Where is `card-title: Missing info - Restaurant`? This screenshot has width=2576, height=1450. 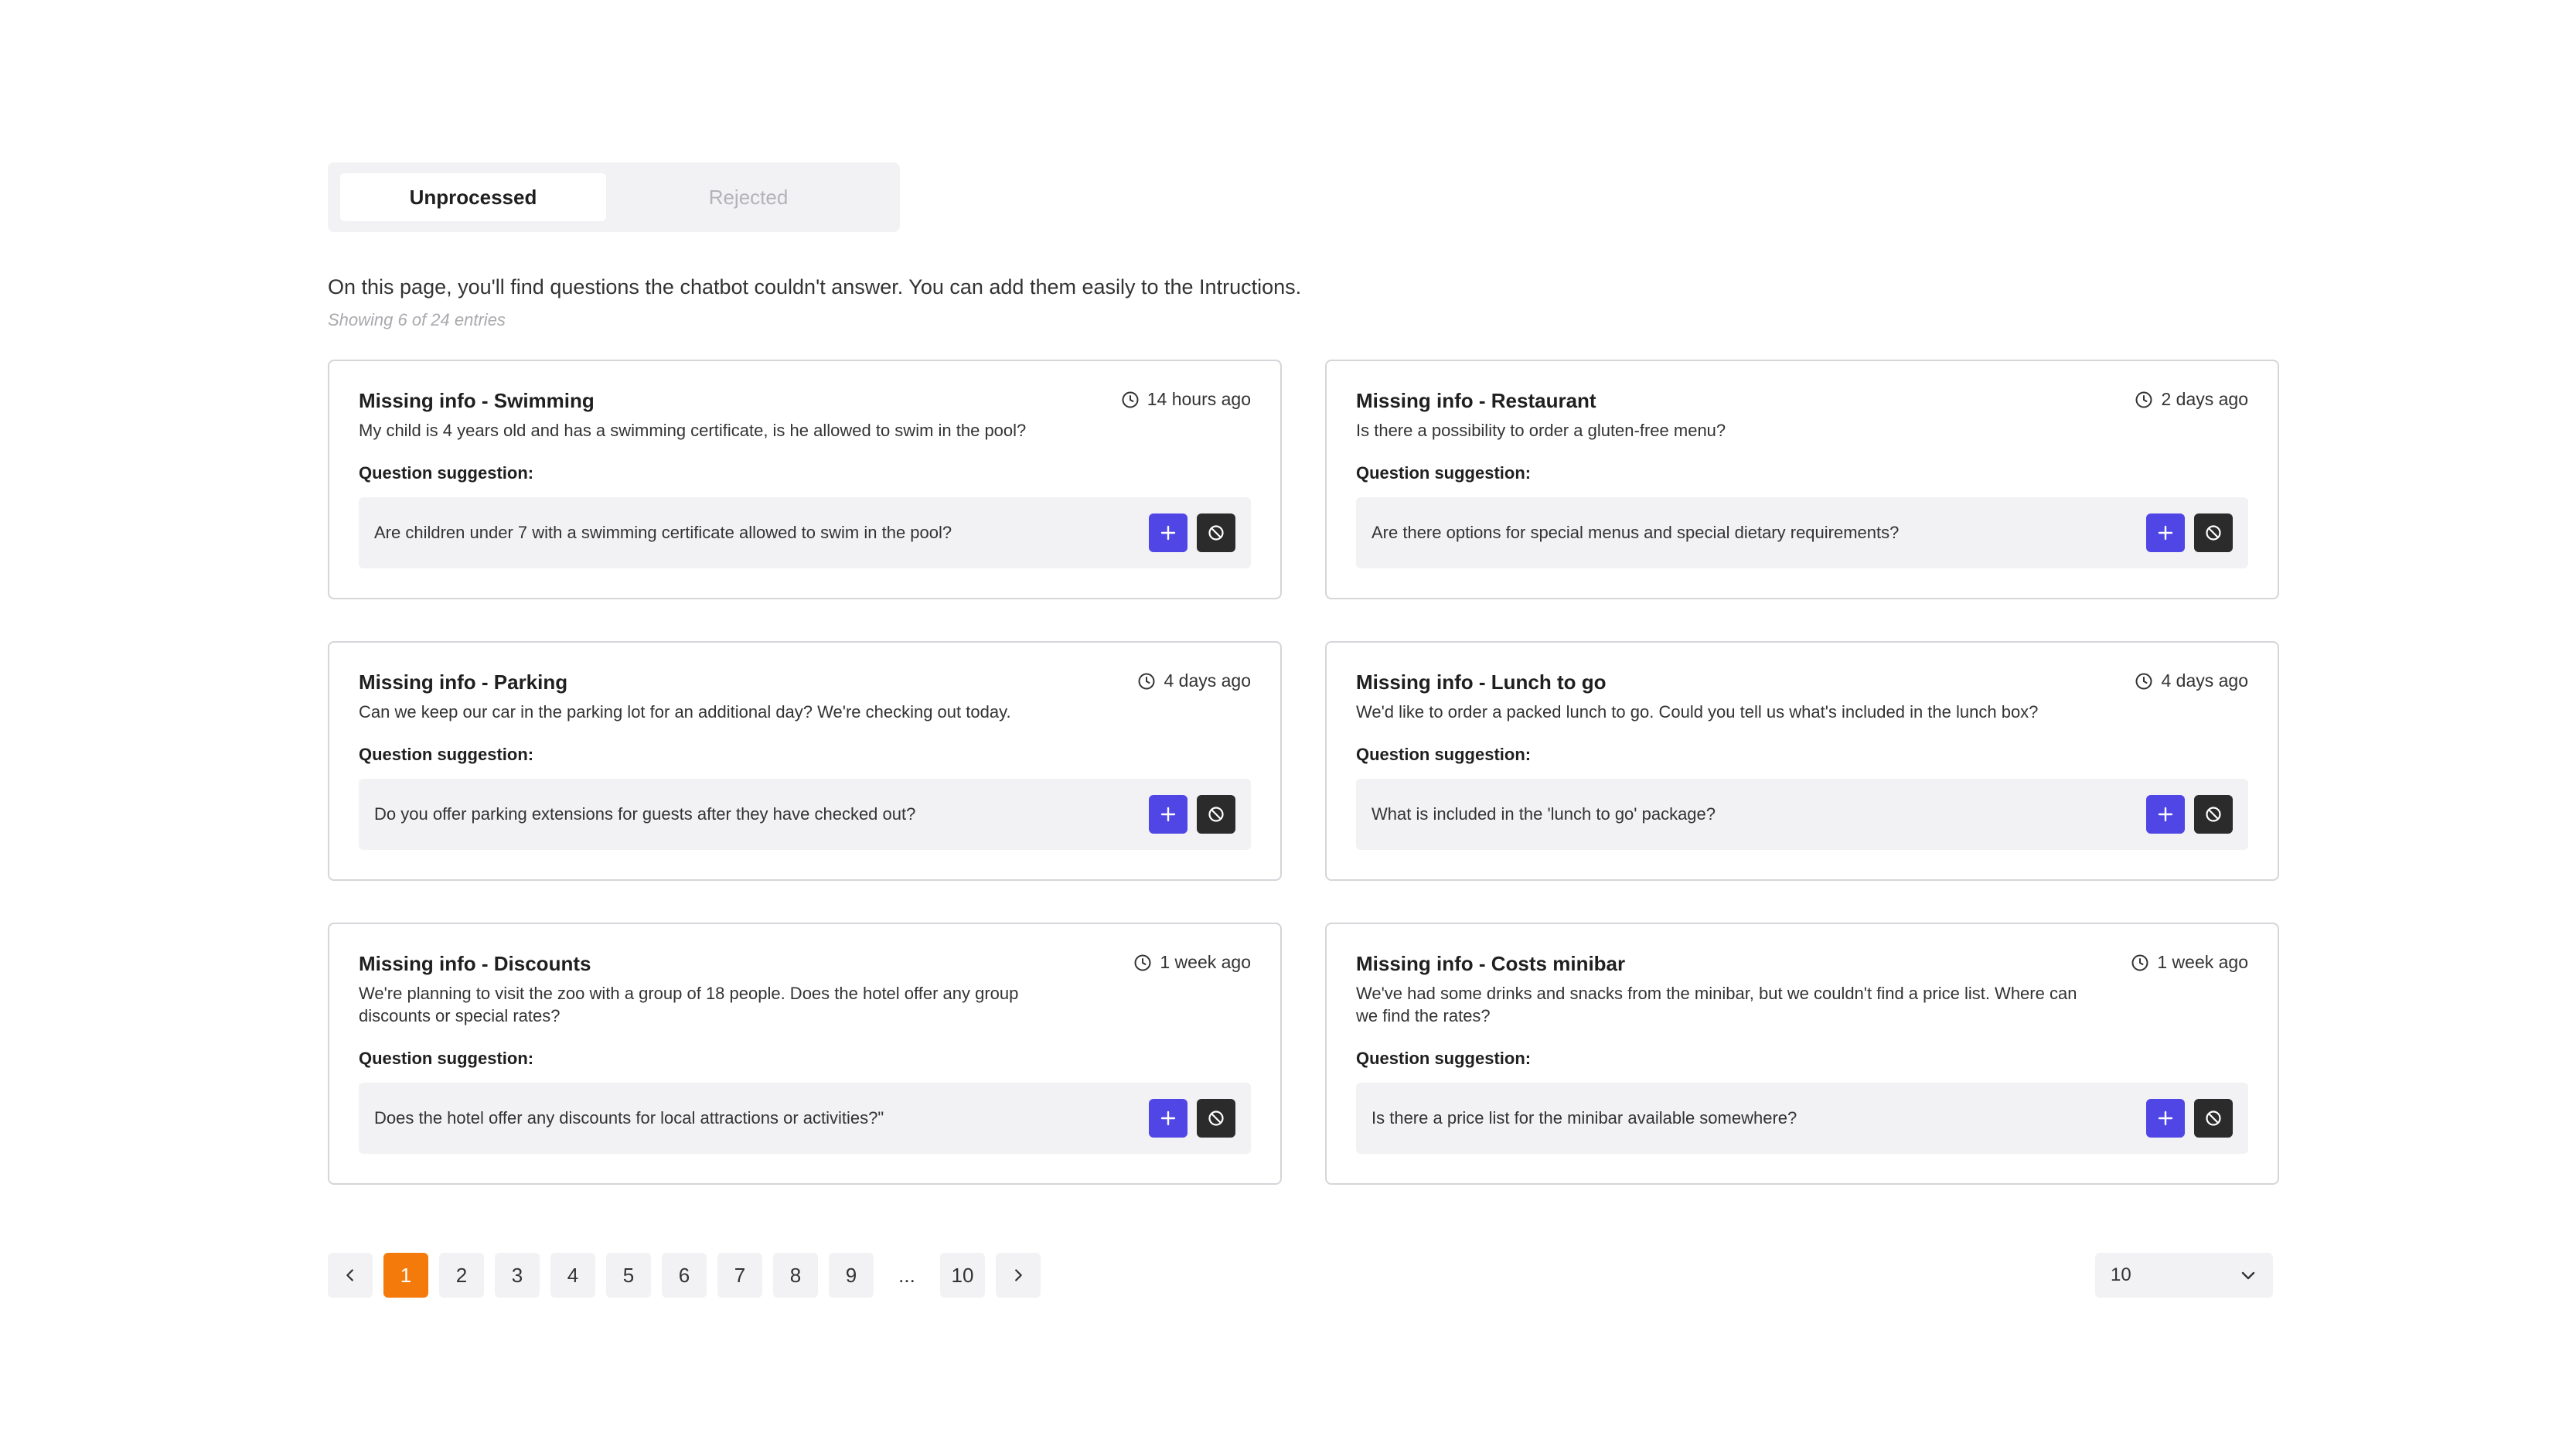 card-title: Missing info - Restaurant is located at coordinates (1476, 400).